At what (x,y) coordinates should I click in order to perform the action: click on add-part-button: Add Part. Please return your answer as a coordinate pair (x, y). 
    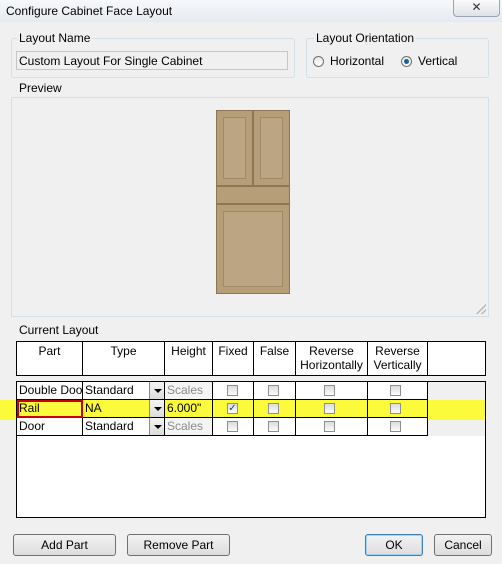
    Looking at the image, I should click on (64, 545).